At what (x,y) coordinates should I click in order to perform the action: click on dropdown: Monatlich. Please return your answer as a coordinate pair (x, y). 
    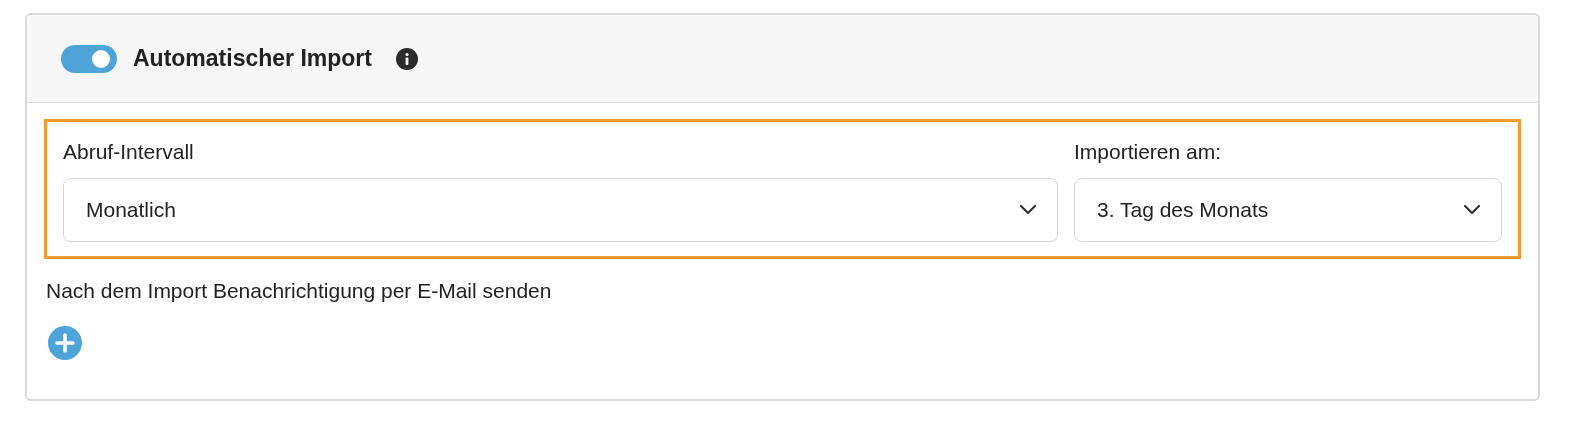
    Looking at the image, I should click on (560, 209).